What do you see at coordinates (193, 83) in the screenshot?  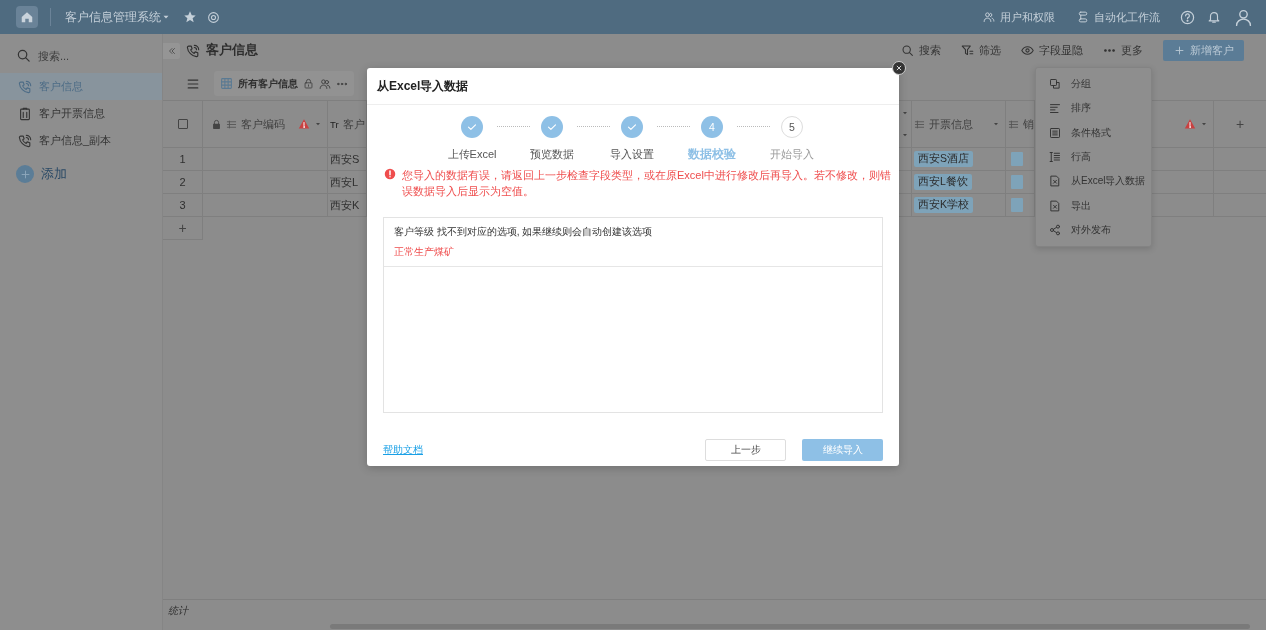 I see `menu-icon` at bounding box center [193, 83].